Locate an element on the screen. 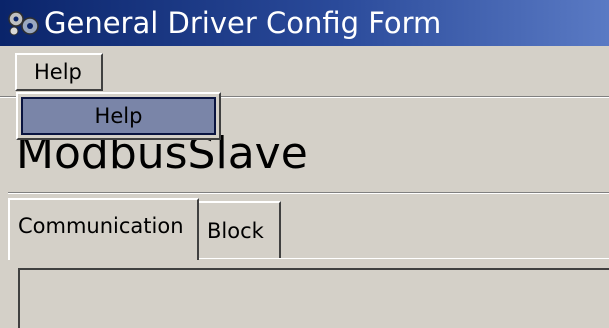  menu-help: Help is located at coordinates (59, 72).